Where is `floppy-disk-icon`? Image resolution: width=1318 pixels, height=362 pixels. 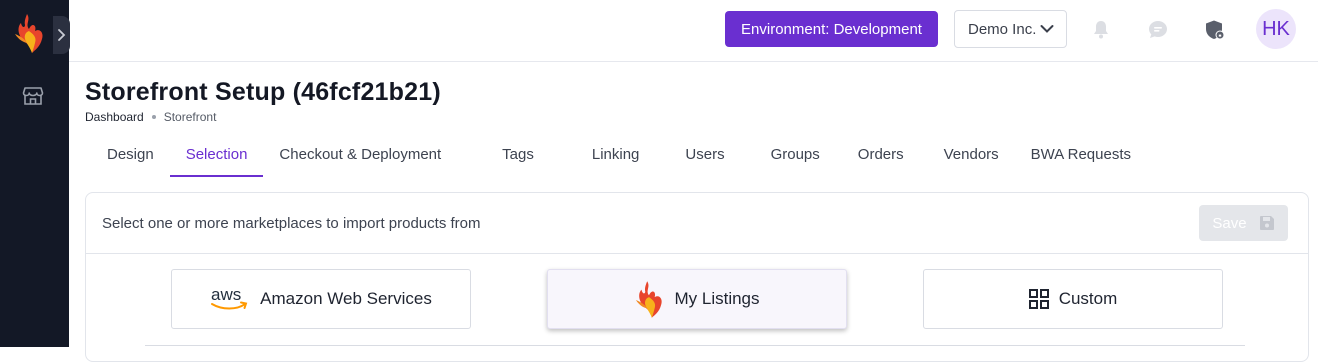
floppy-disk-icon is located at coordinates (1266, 223).